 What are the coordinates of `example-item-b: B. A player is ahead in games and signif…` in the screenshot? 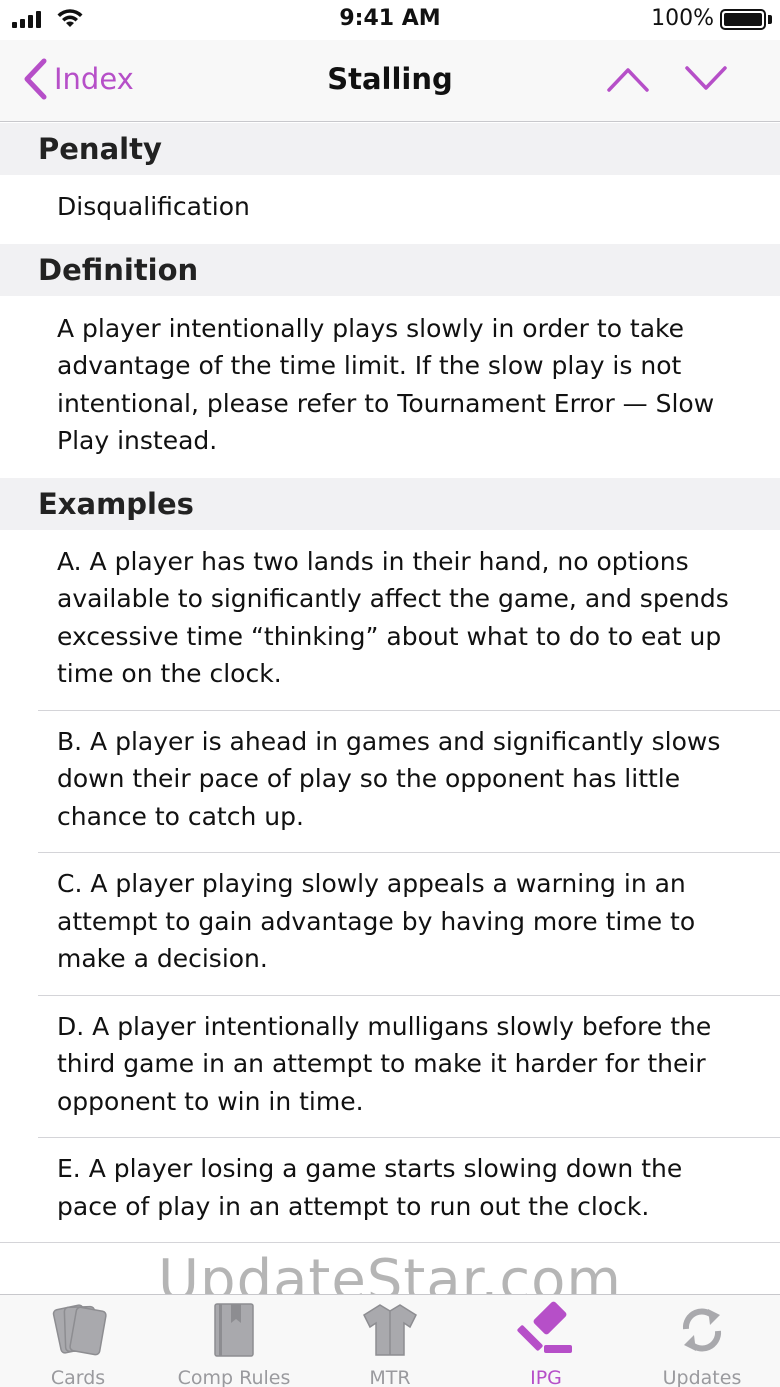 It's located at (390, 781).